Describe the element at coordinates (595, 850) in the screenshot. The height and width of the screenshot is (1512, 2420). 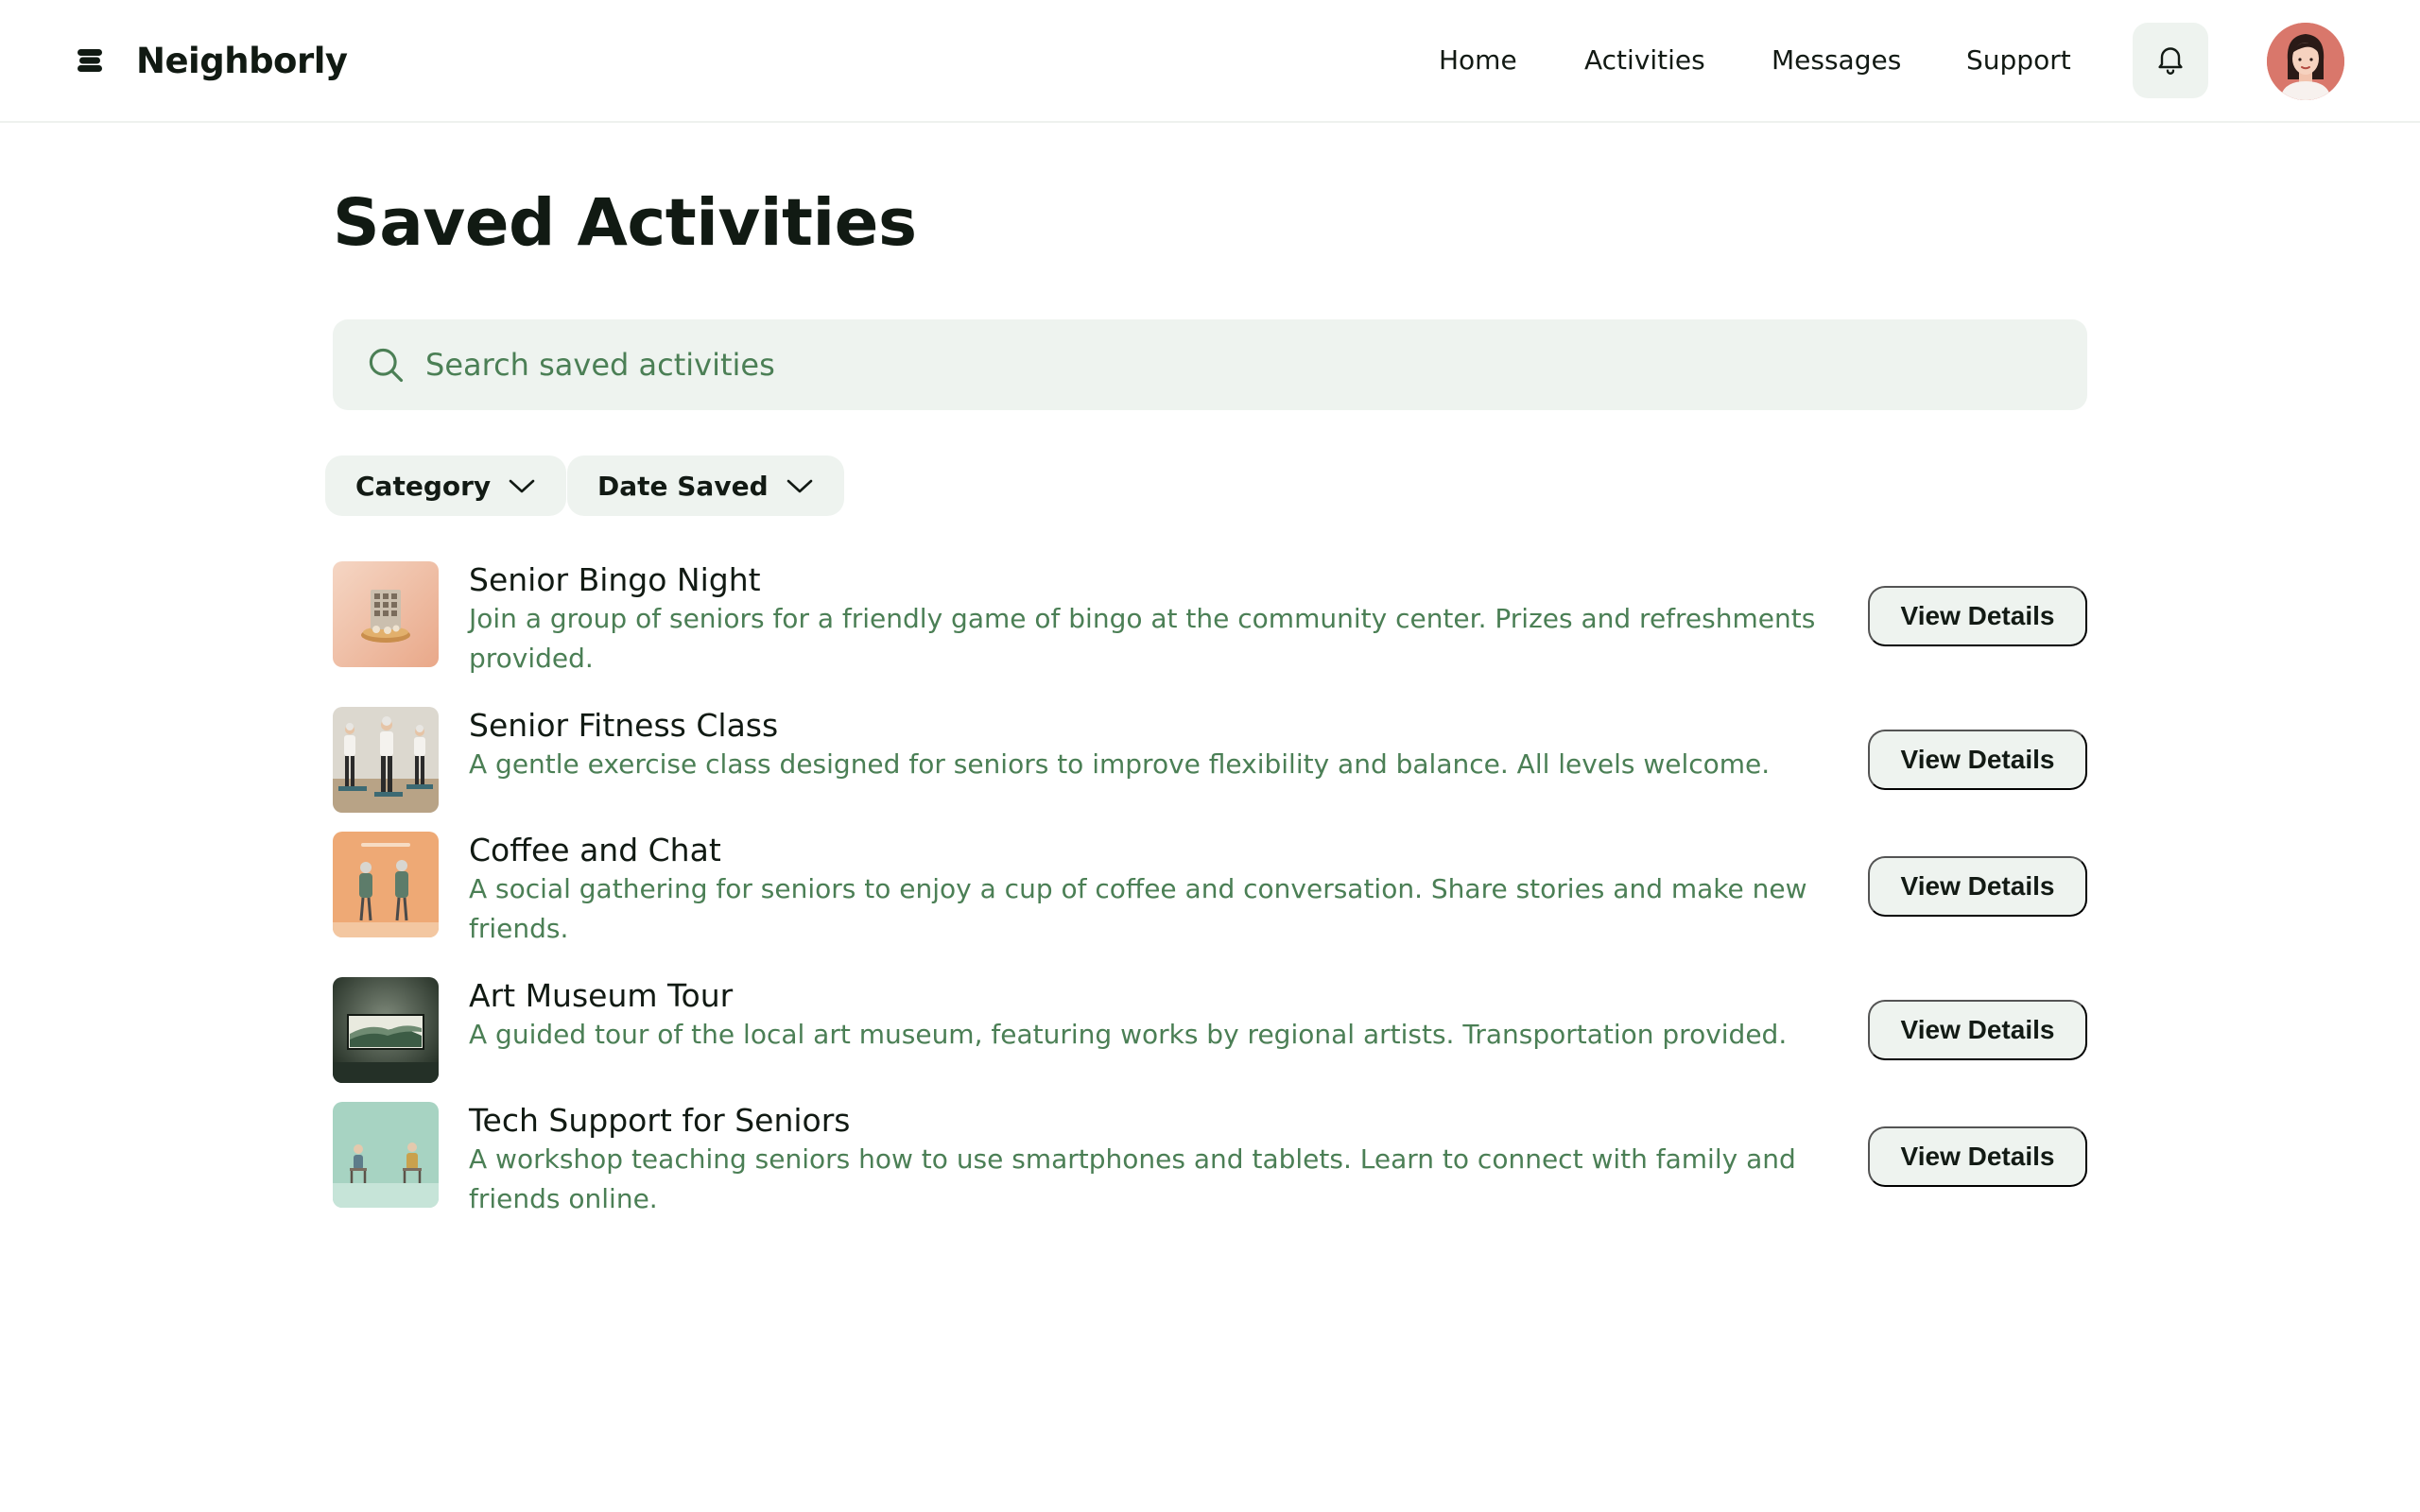
I see `activity-title: Coffee and Chat` at that location.